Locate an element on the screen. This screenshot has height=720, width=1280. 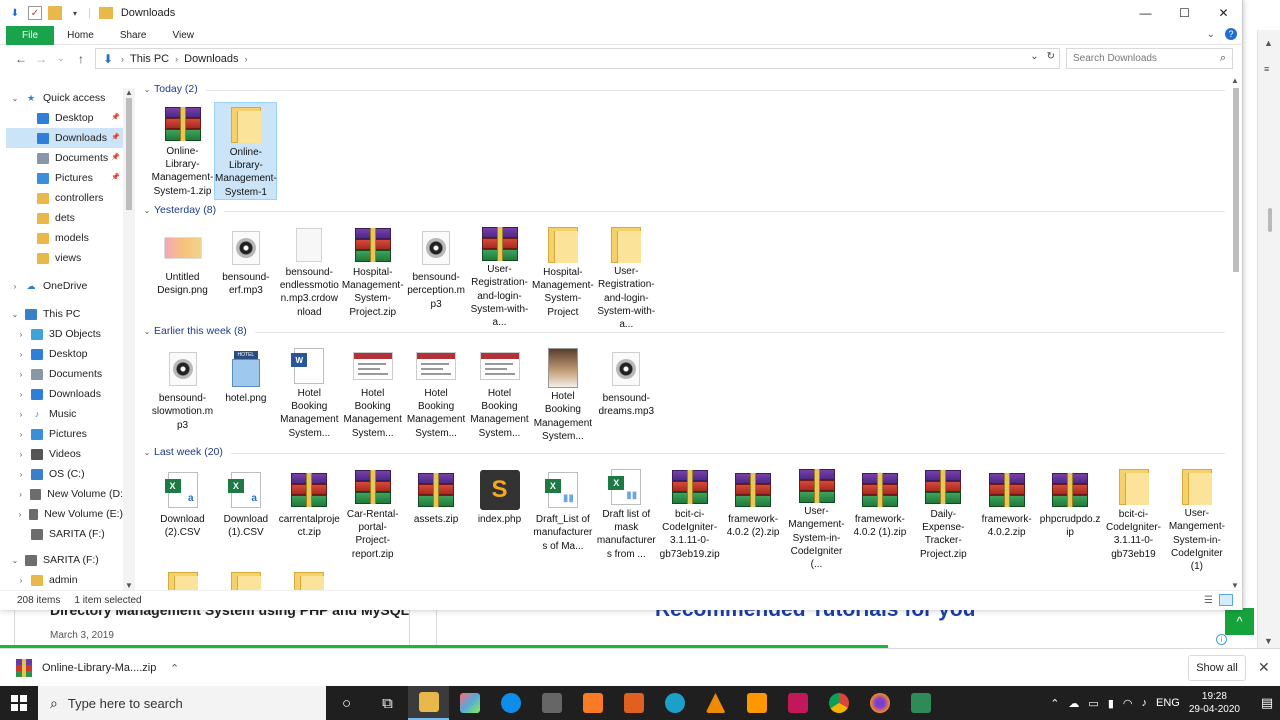
forward-button: → is located at coordinates (41, 59).